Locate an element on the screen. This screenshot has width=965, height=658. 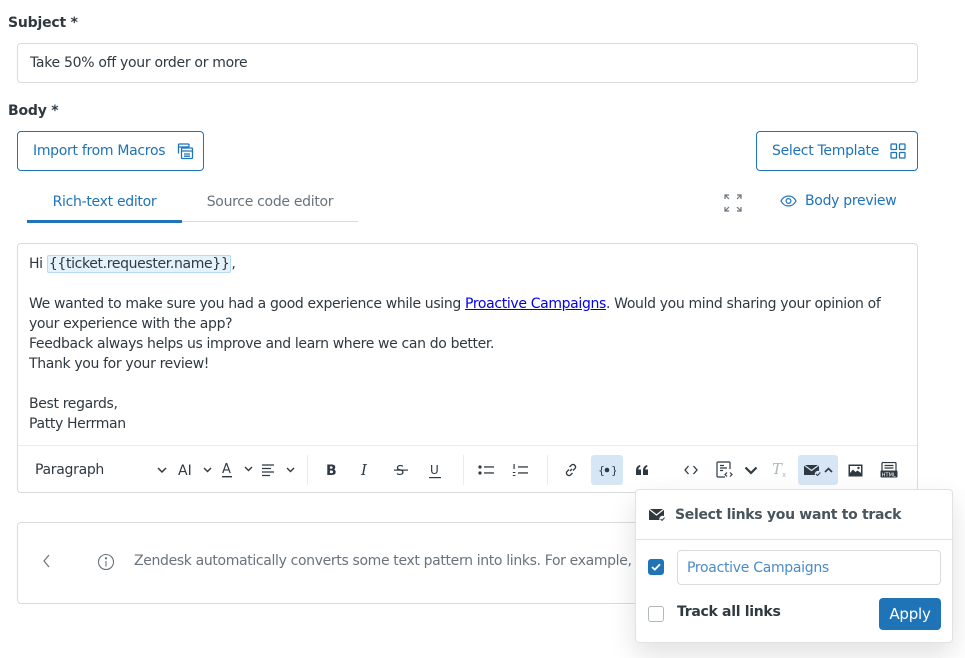
grid-icon is located at coordinates (898, 151).